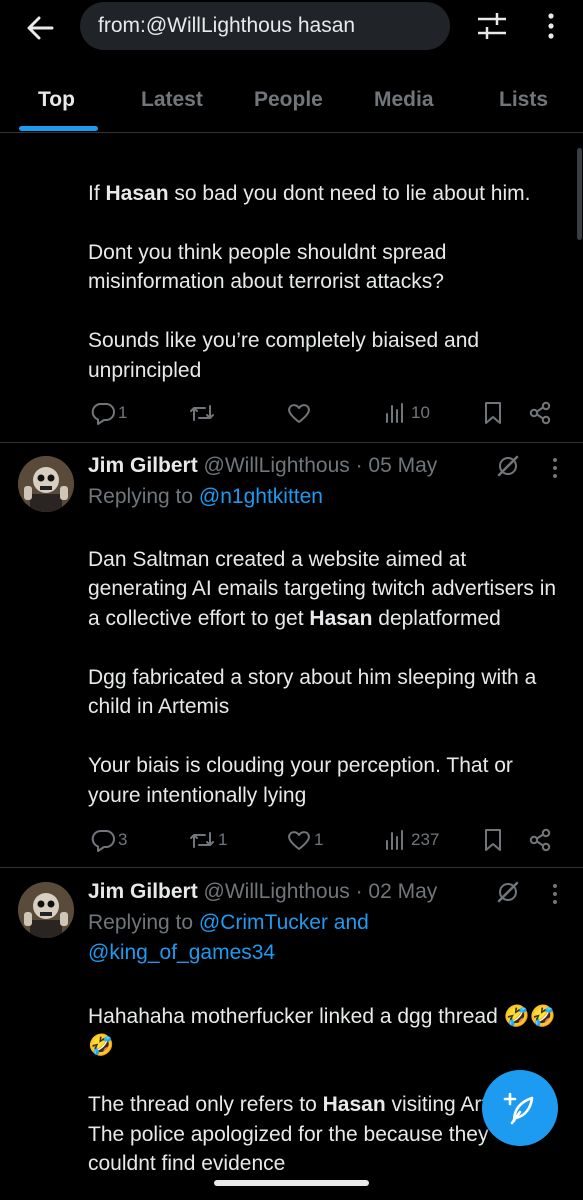 The height and width of the screenshot is (1200, 583). I want to click on replying-to: Replying to @n1ghtkitten, so click(205, 496).